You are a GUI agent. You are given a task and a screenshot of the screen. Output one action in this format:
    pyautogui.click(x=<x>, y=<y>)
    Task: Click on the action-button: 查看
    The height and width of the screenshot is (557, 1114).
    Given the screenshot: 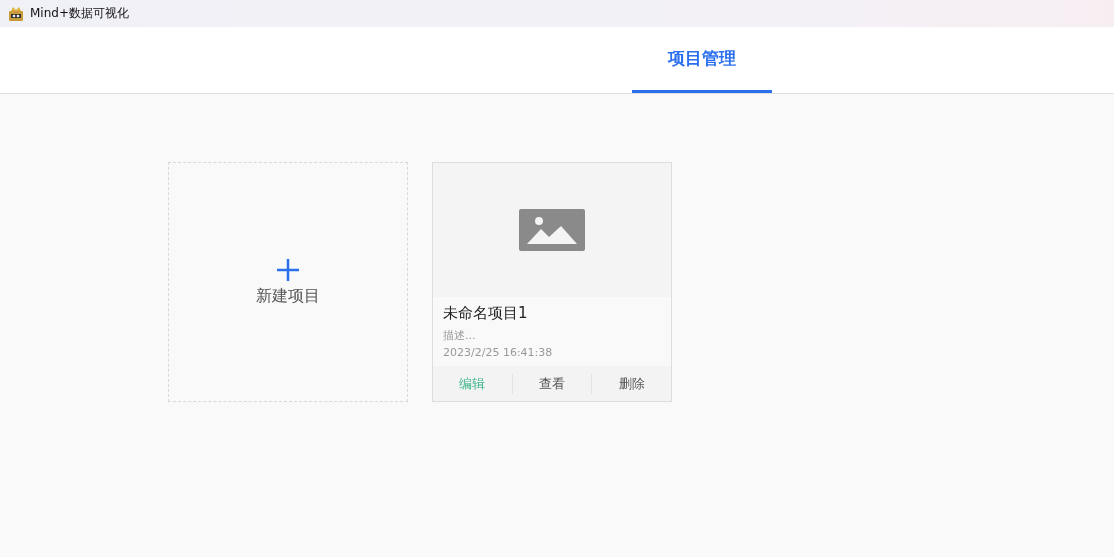 What is the action you would take?
    pyautogui.click(x=552, y=383)
    